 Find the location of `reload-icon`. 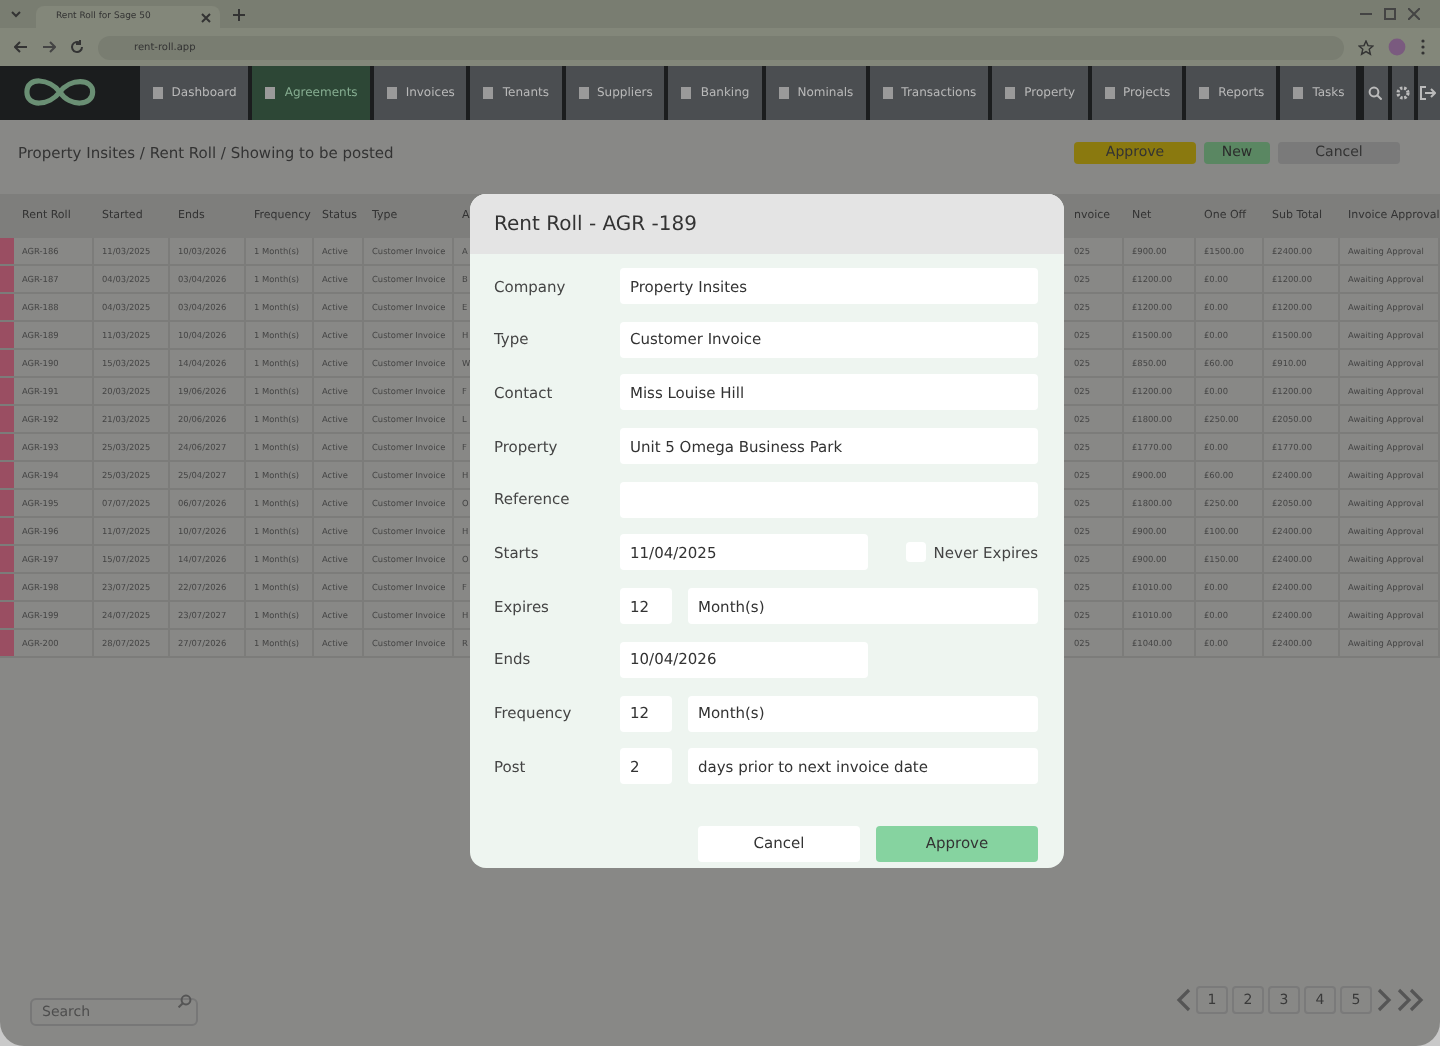

reload-icon is located at coordinates (77, 47).